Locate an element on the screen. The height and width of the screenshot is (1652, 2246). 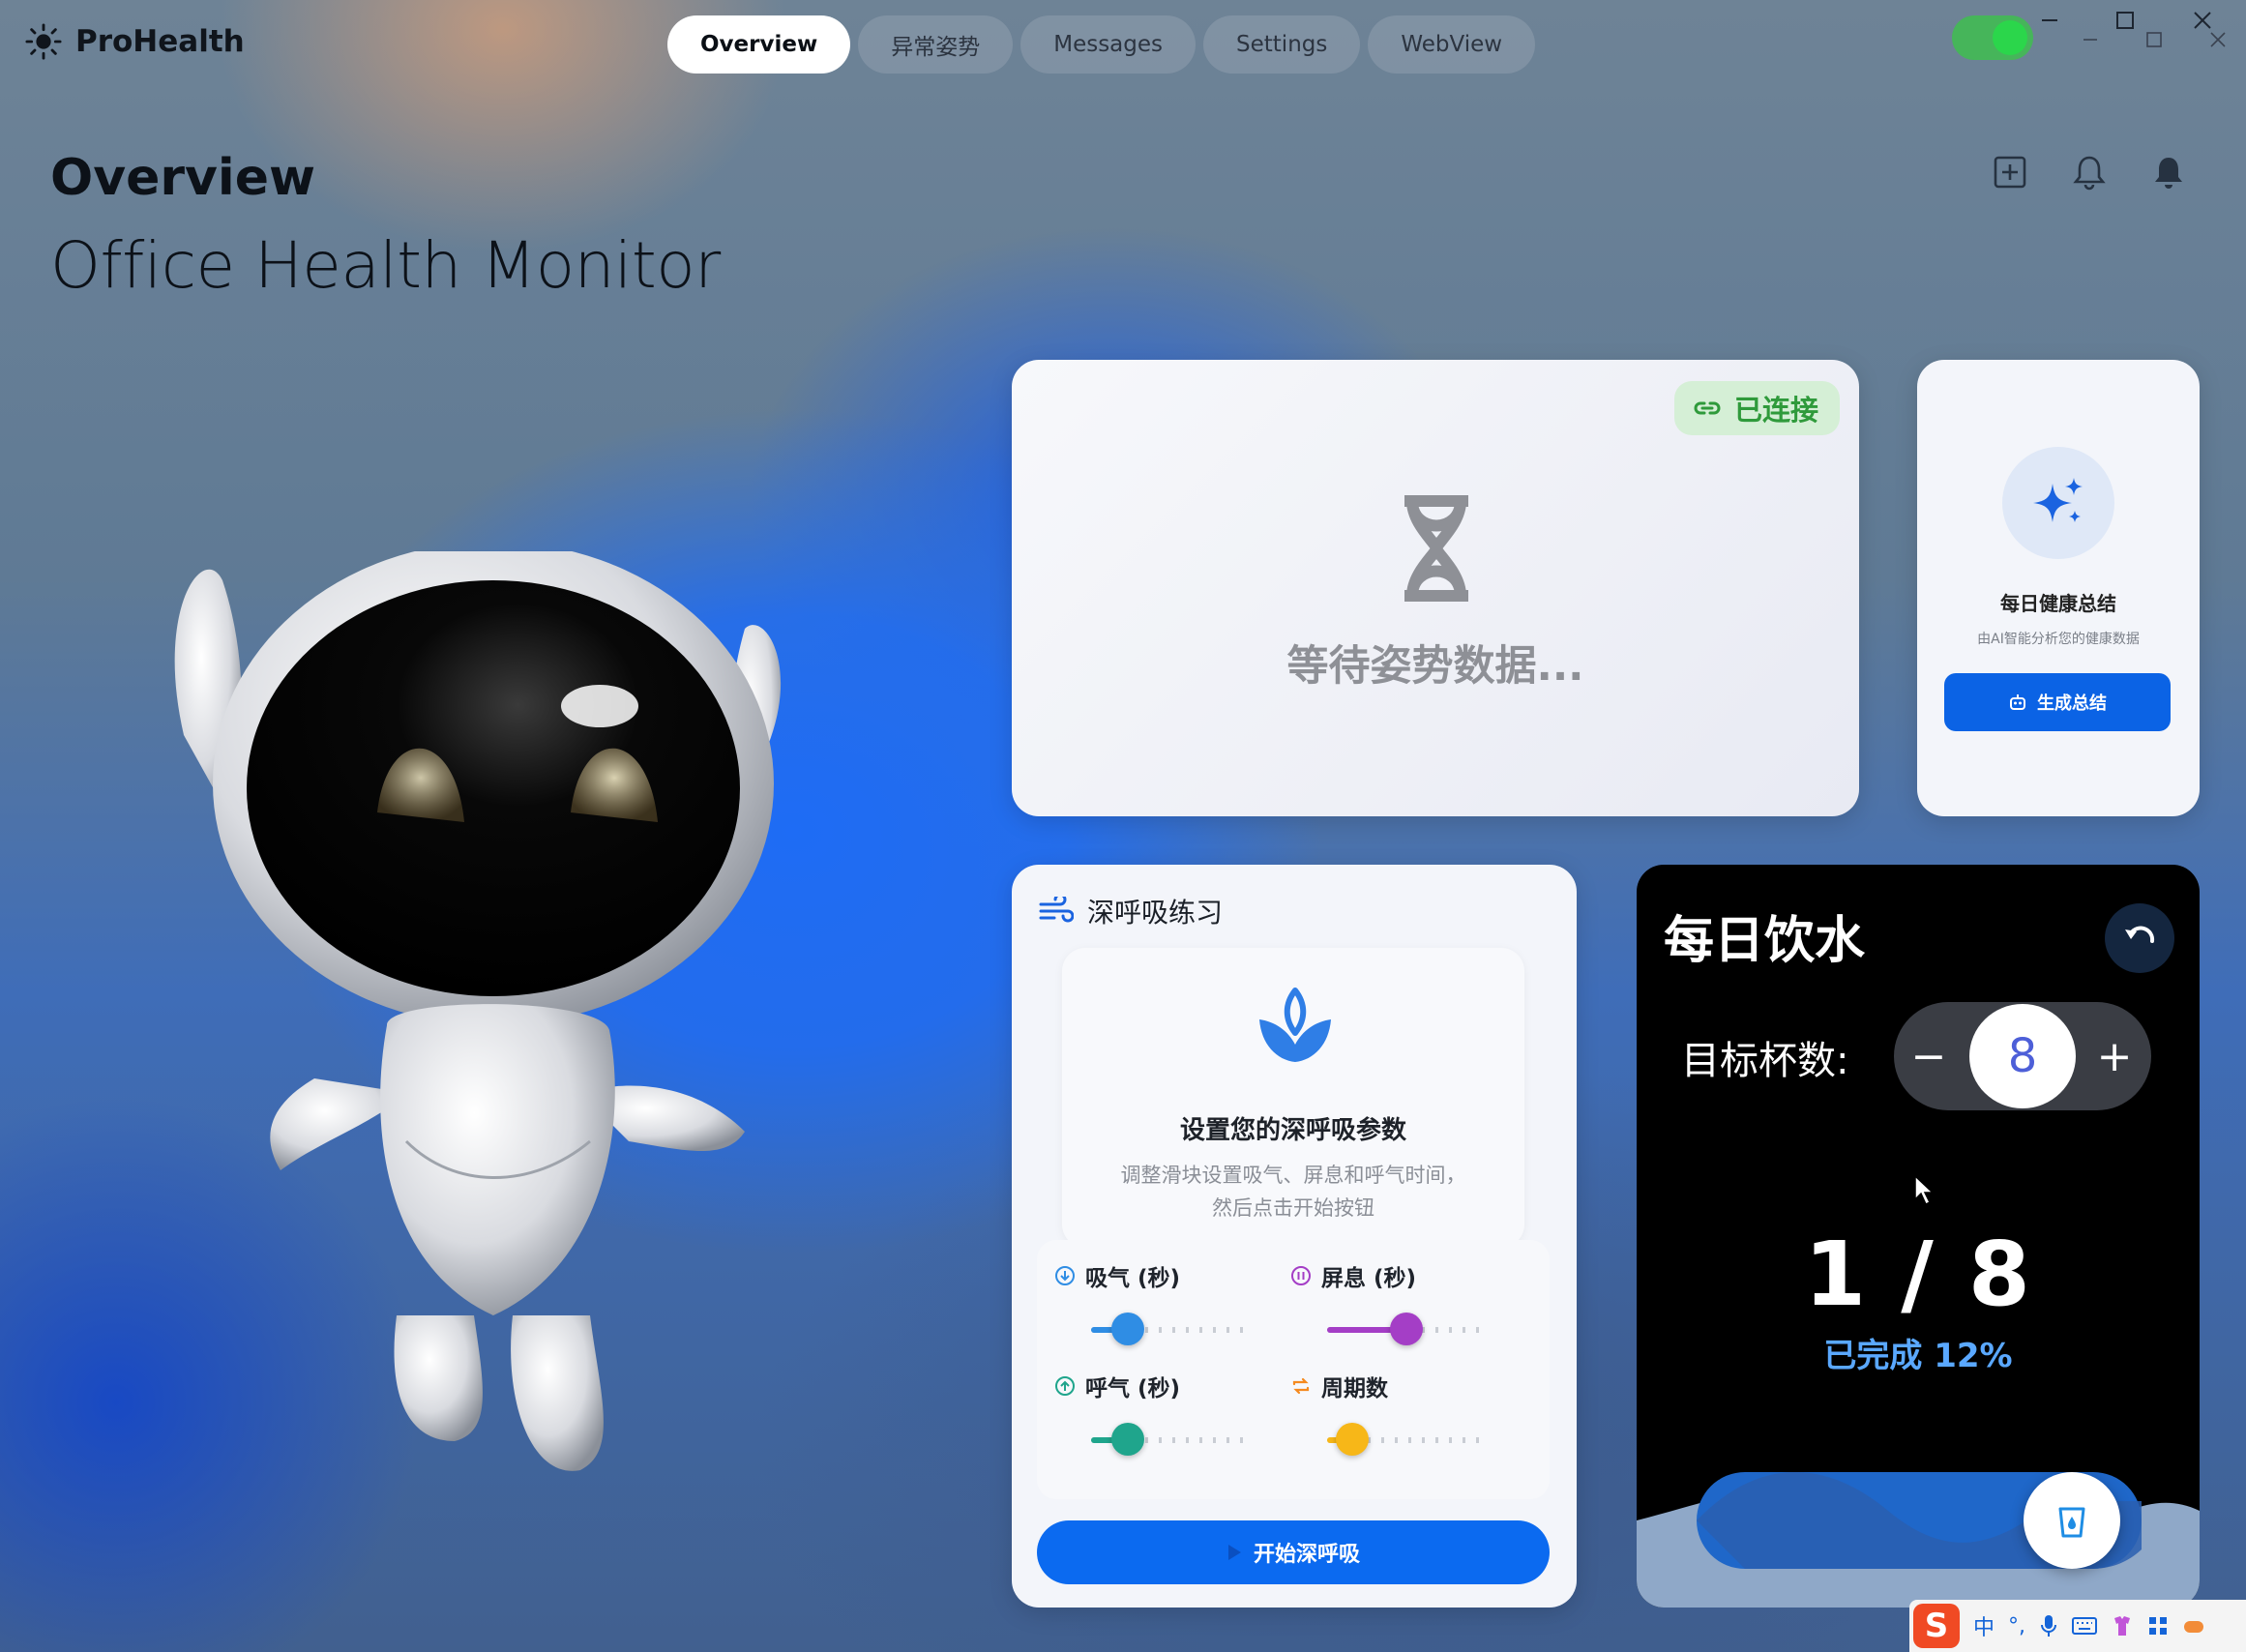
breathing-intro-description: 调整滑块设置吸气、屏息和呼气时间， 然后点击开始按钮 is located at coordinates (1293, 1192).